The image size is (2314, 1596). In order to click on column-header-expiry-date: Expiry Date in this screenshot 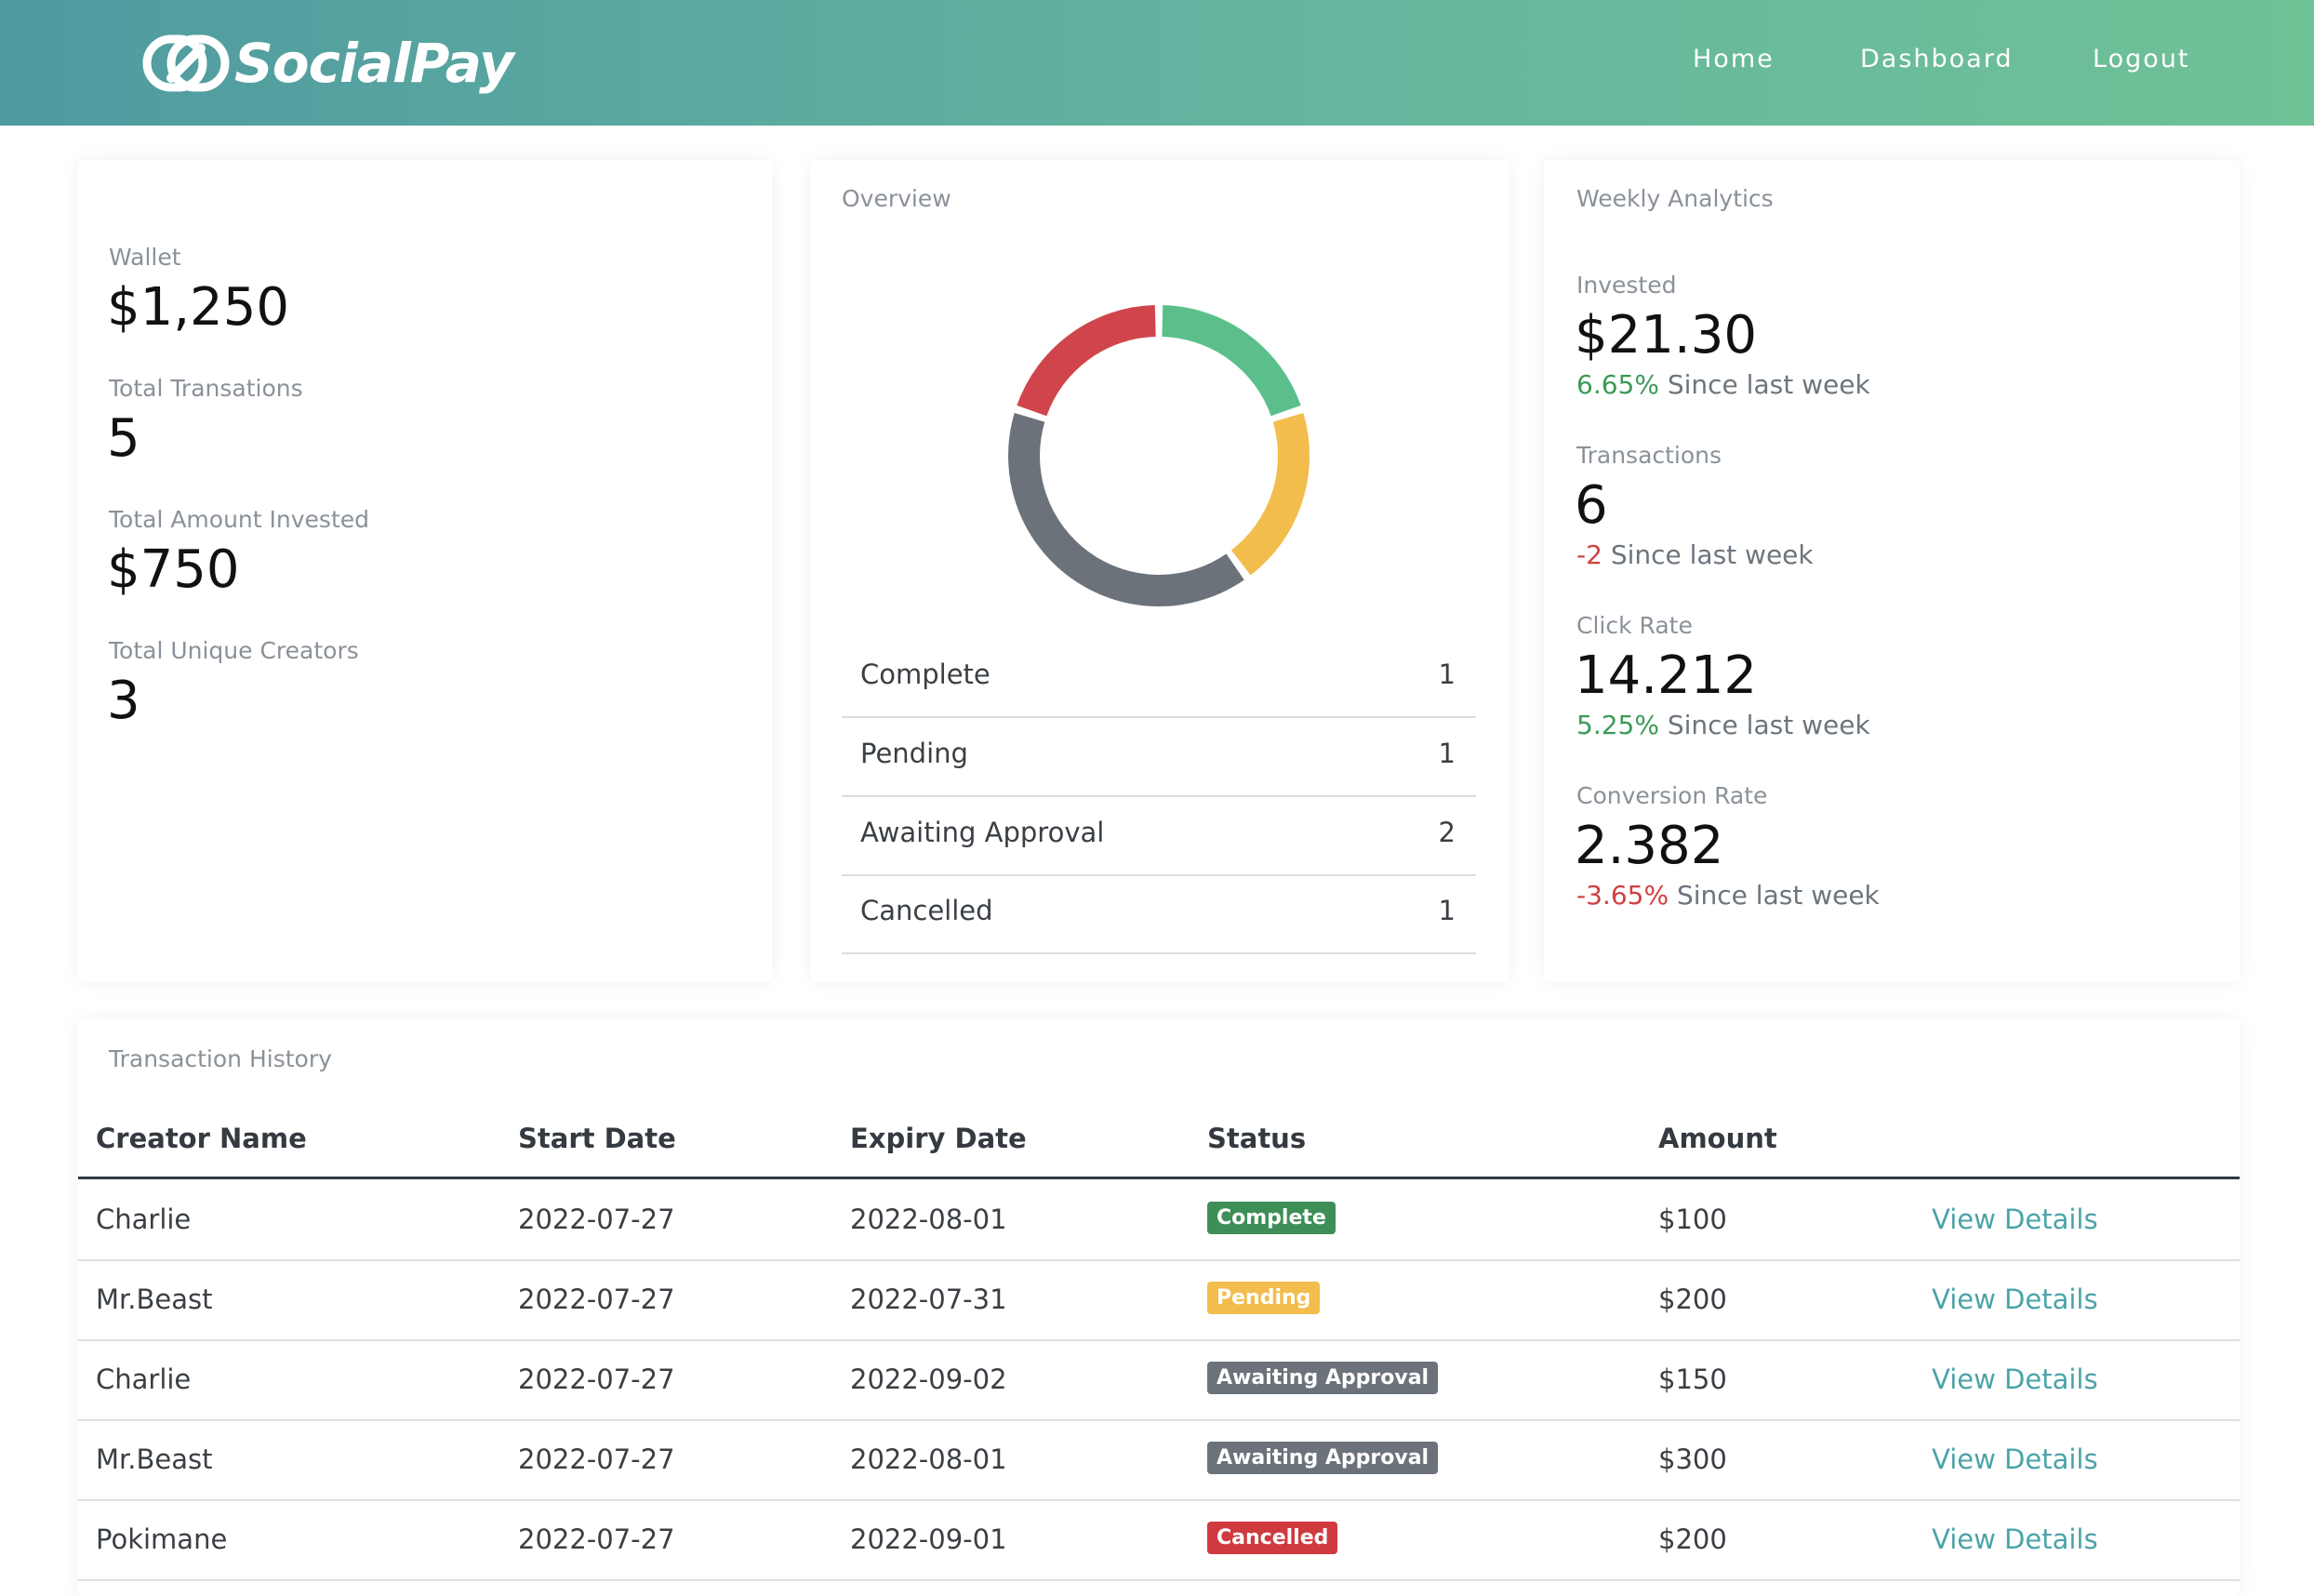, I will do `click(938, 1139)`.